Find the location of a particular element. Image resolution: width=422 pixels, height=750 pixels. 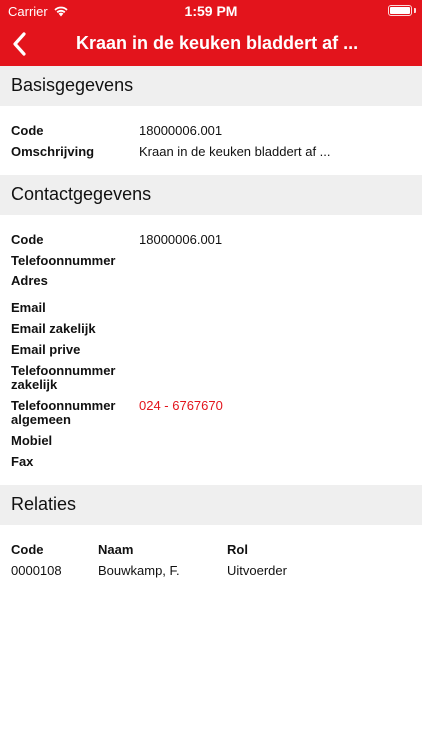

telefoonnummer-zakelijk-label: Telefoonnummer zakelijk is located at coordinates (63, 378).